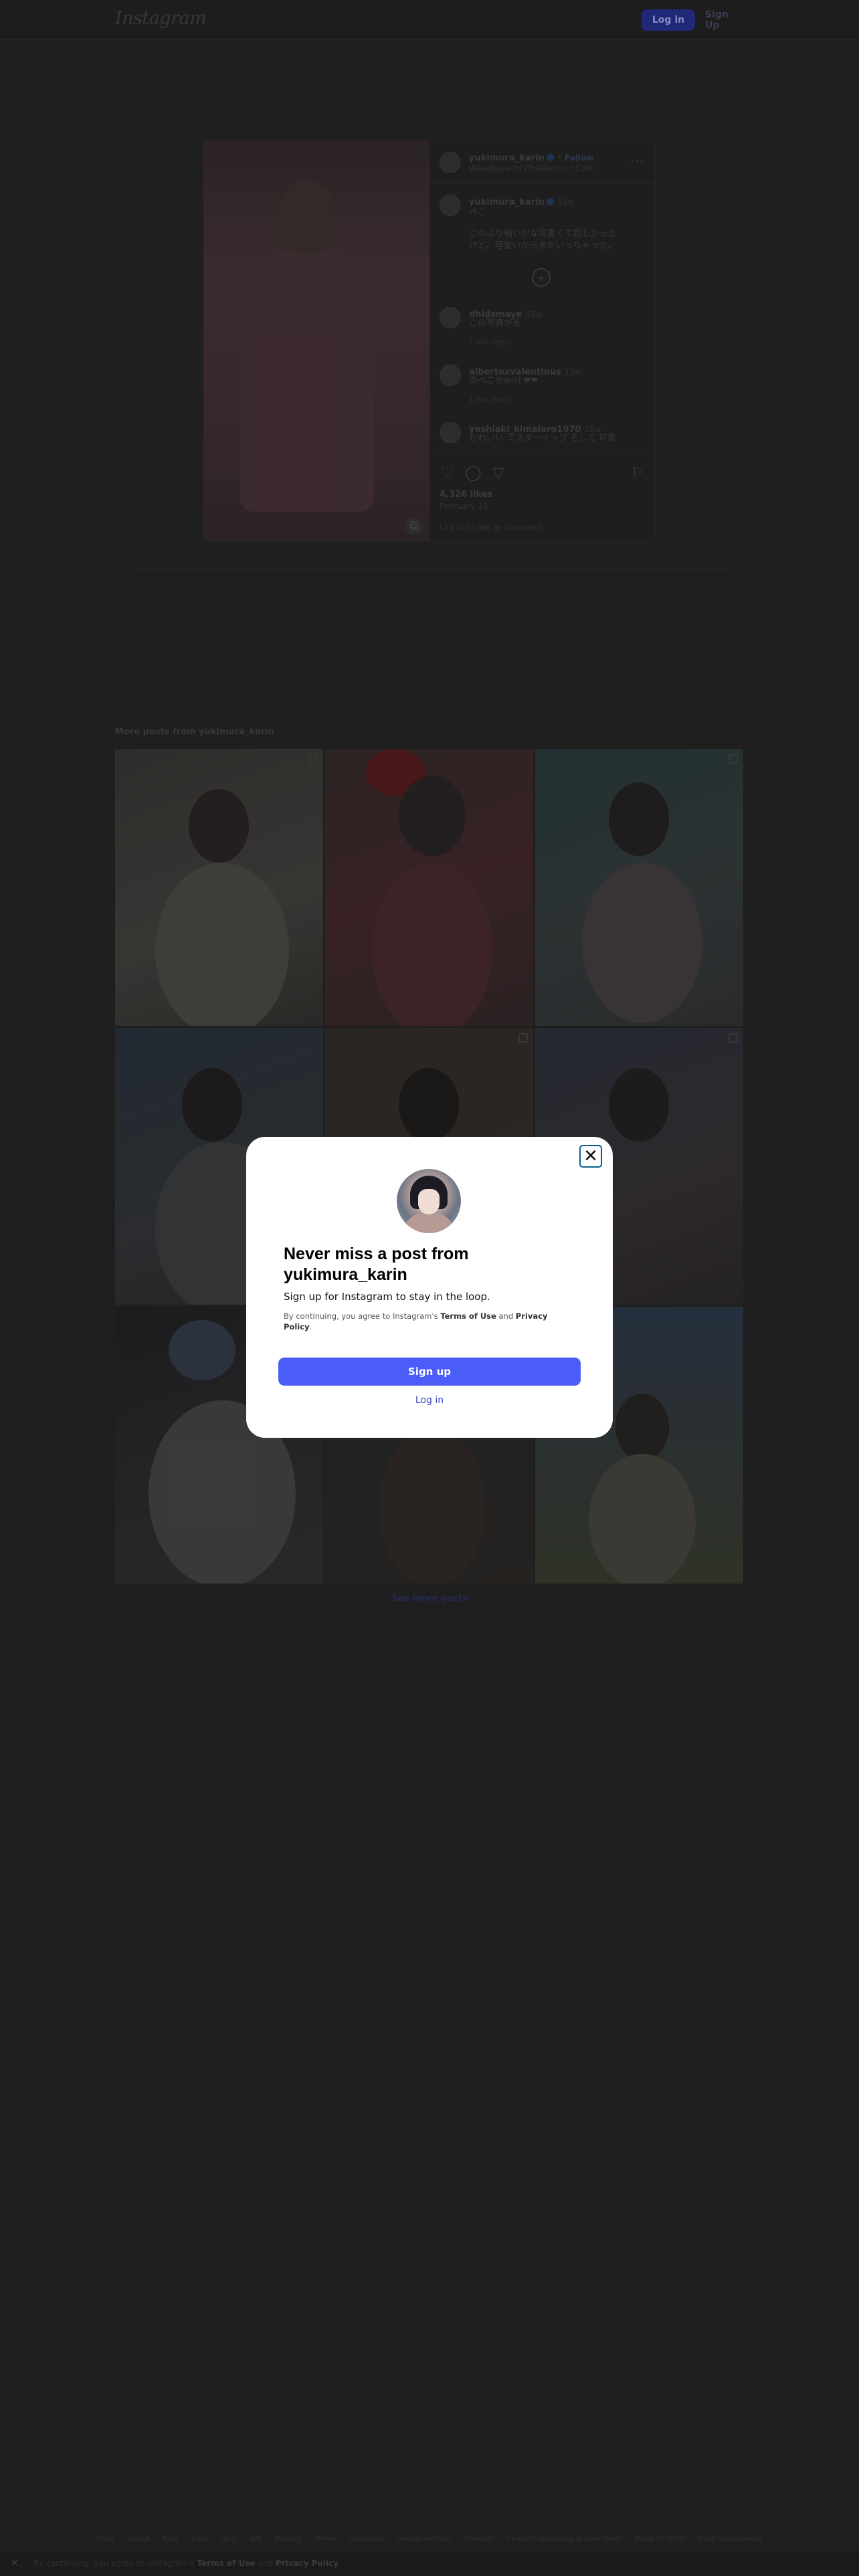 The height and width of the screenshot is (2576, 859). I want to click on profile-avatar, so click(429, 1201).